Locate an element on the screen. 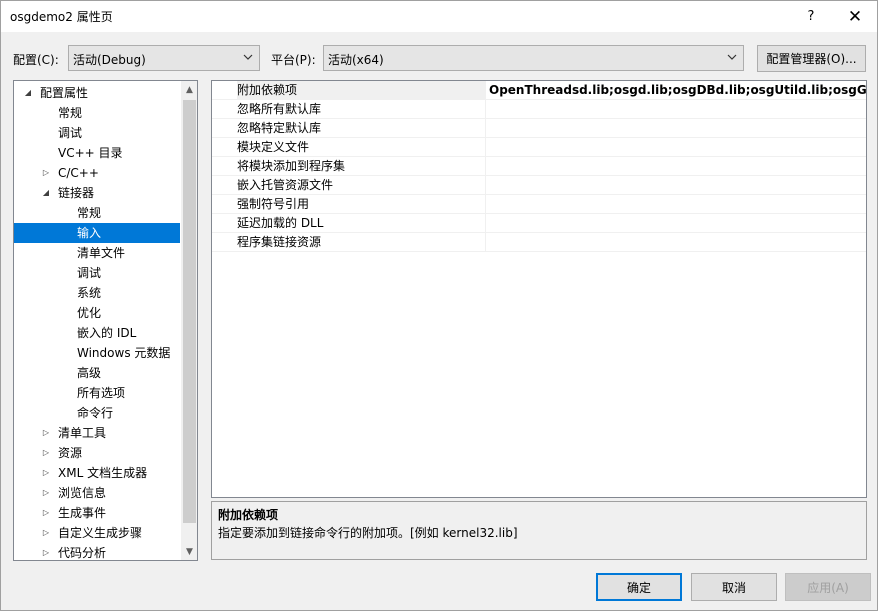 The image size is (878, 611). property-row: 嵌入托管资源文件 is located at coordinates (539, 185).